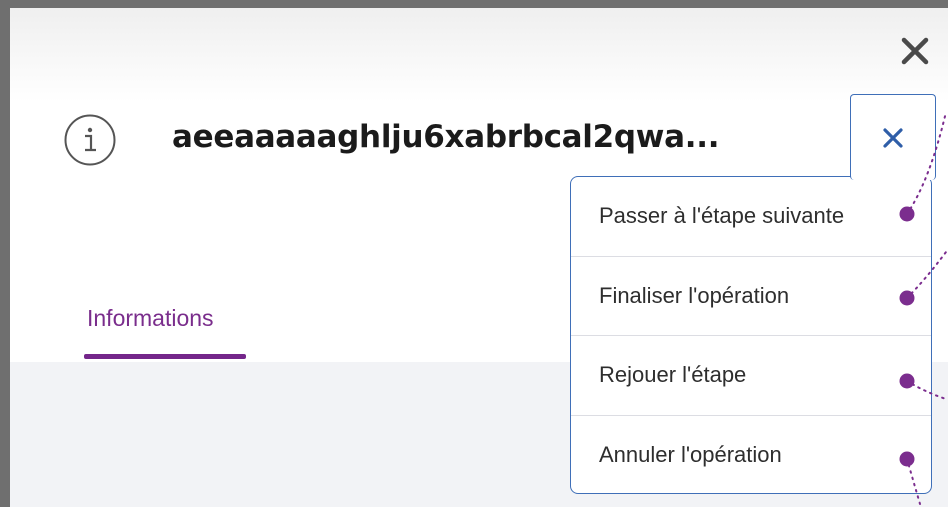  Describe the element at coordinates (751, 296) in the screenshot. I see `menu-item-finalize-operation: Finaliser l'opération` at that location.